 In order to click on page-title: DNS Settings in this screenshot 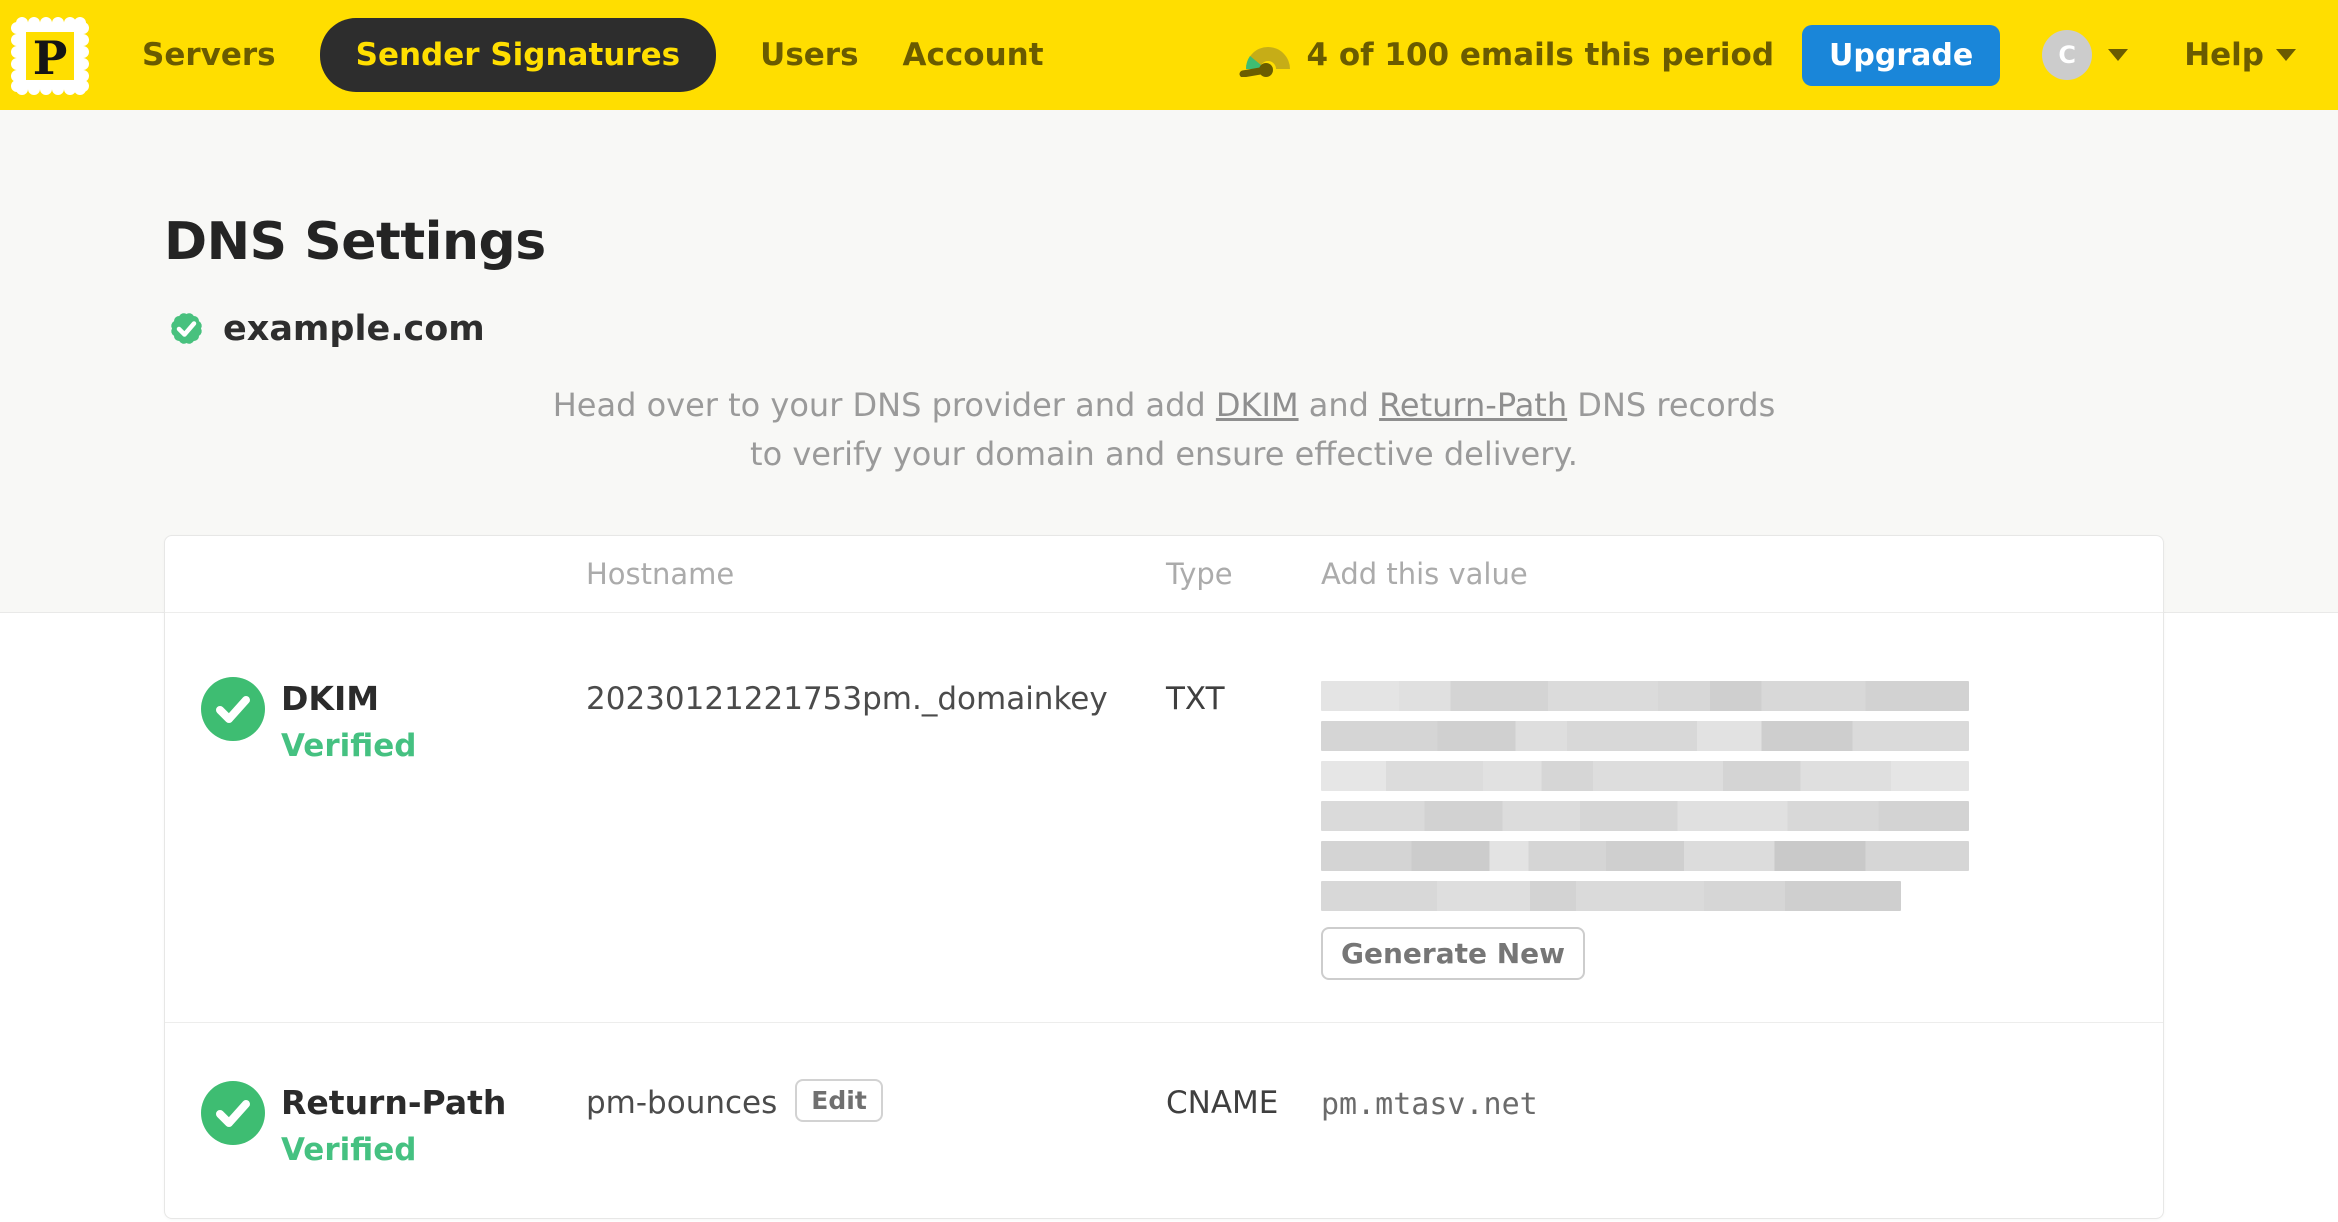, I will do `click(355, 242)`.